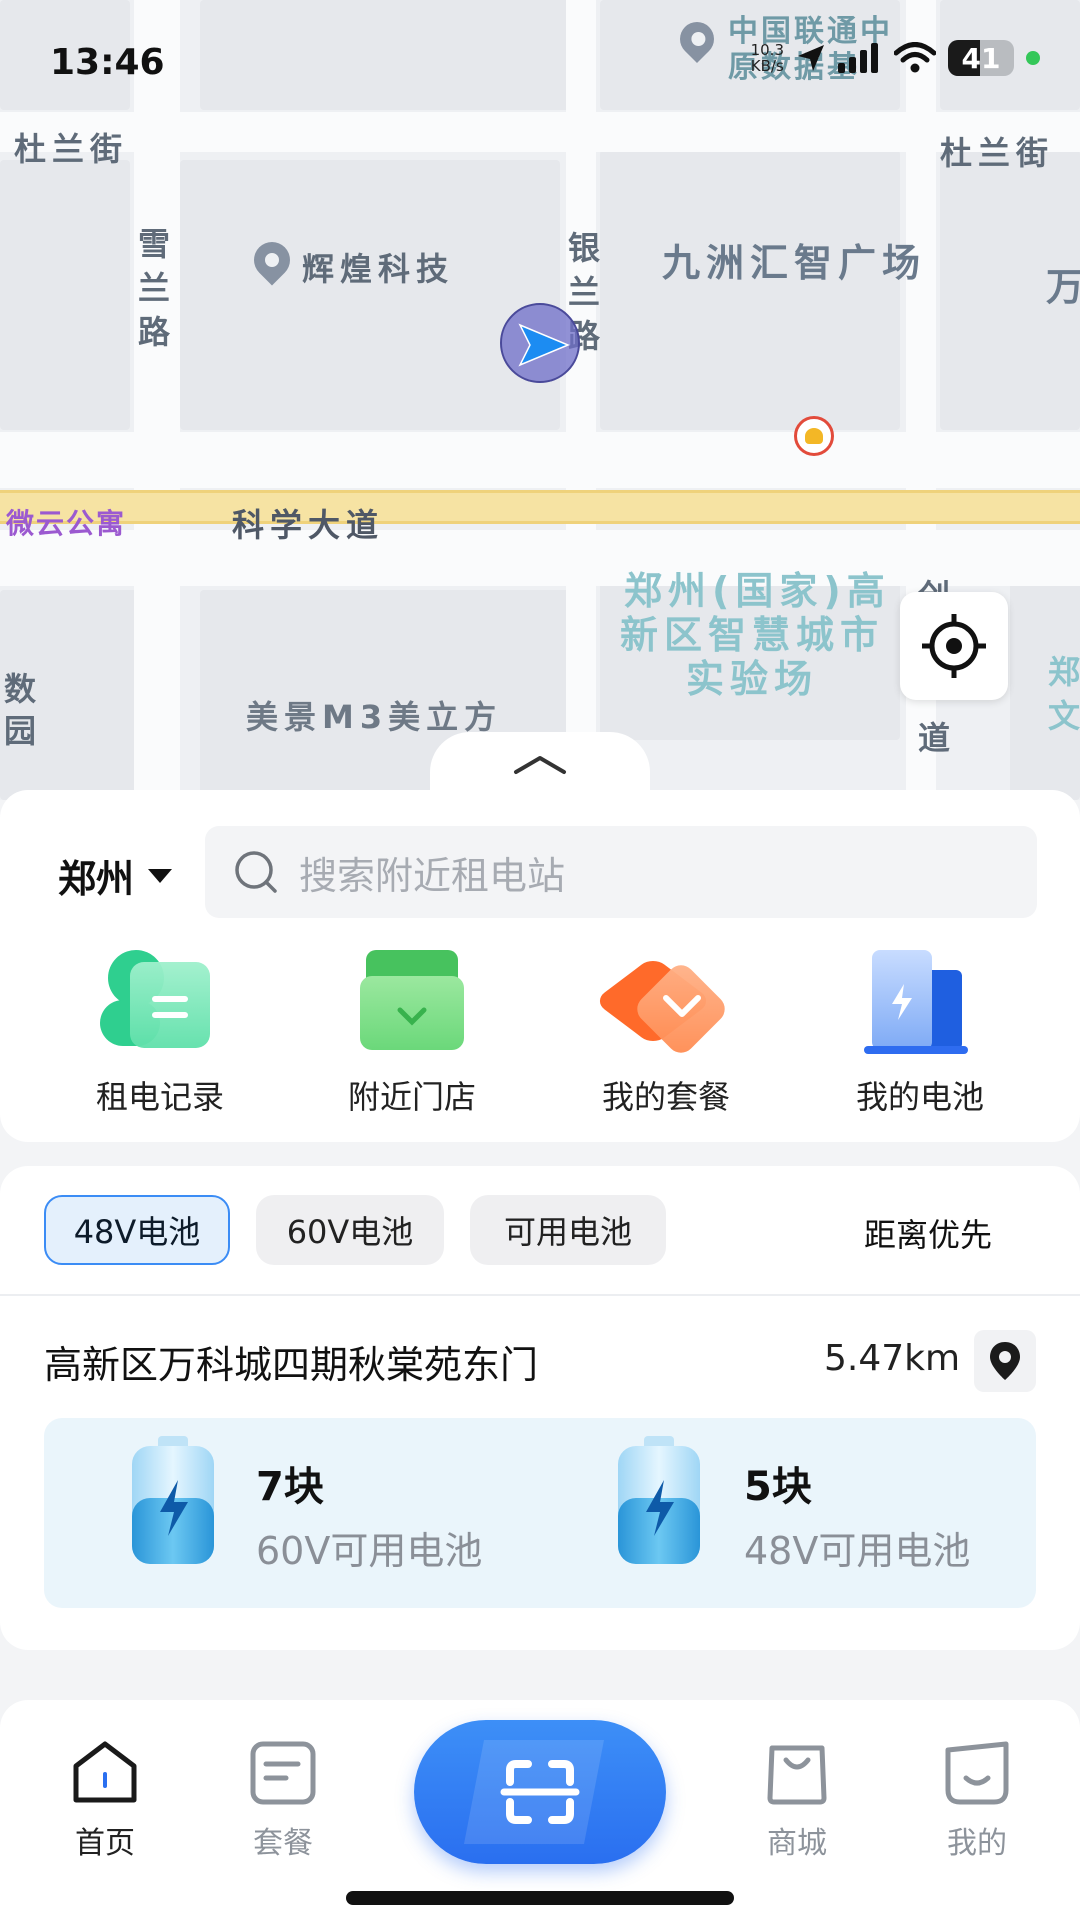 The height and width of the screenshot is (1920, 1080). I want to click on filter-chip-48v: 48V电池, so click(137, 1230).